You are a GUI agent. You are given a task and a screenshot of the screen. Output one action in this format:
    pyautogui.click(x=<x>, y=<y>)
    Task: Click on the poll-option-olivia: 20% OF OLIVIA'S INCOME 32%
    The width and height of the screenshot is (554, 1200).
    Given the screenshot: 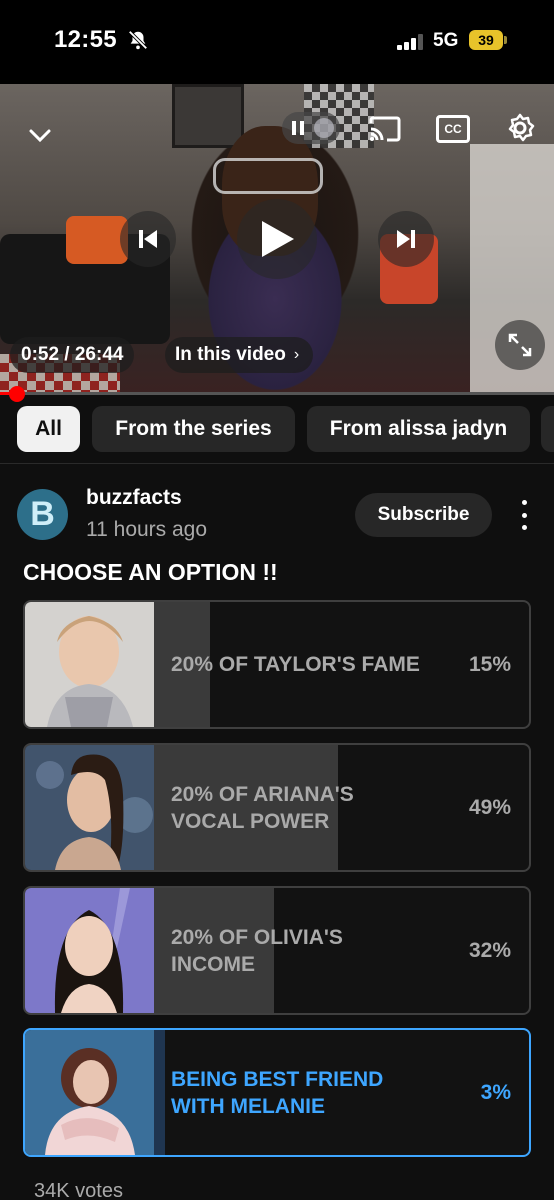 What is the action you would take?
    pyautogui.click(x=277, y=950)
    